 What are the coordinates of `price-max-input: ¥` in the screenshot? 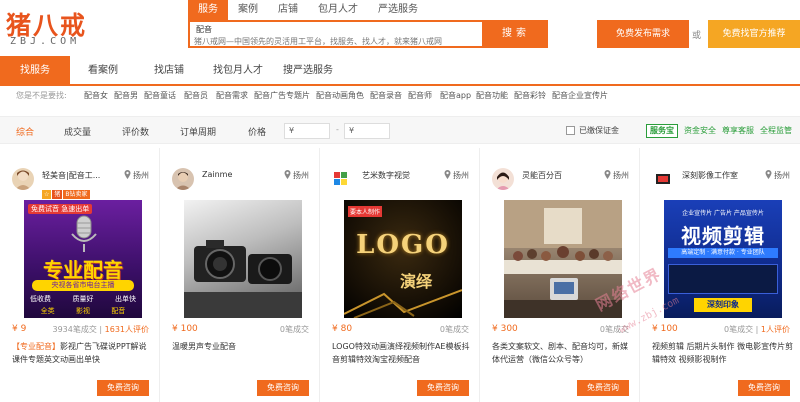 It's located at (367, 131).